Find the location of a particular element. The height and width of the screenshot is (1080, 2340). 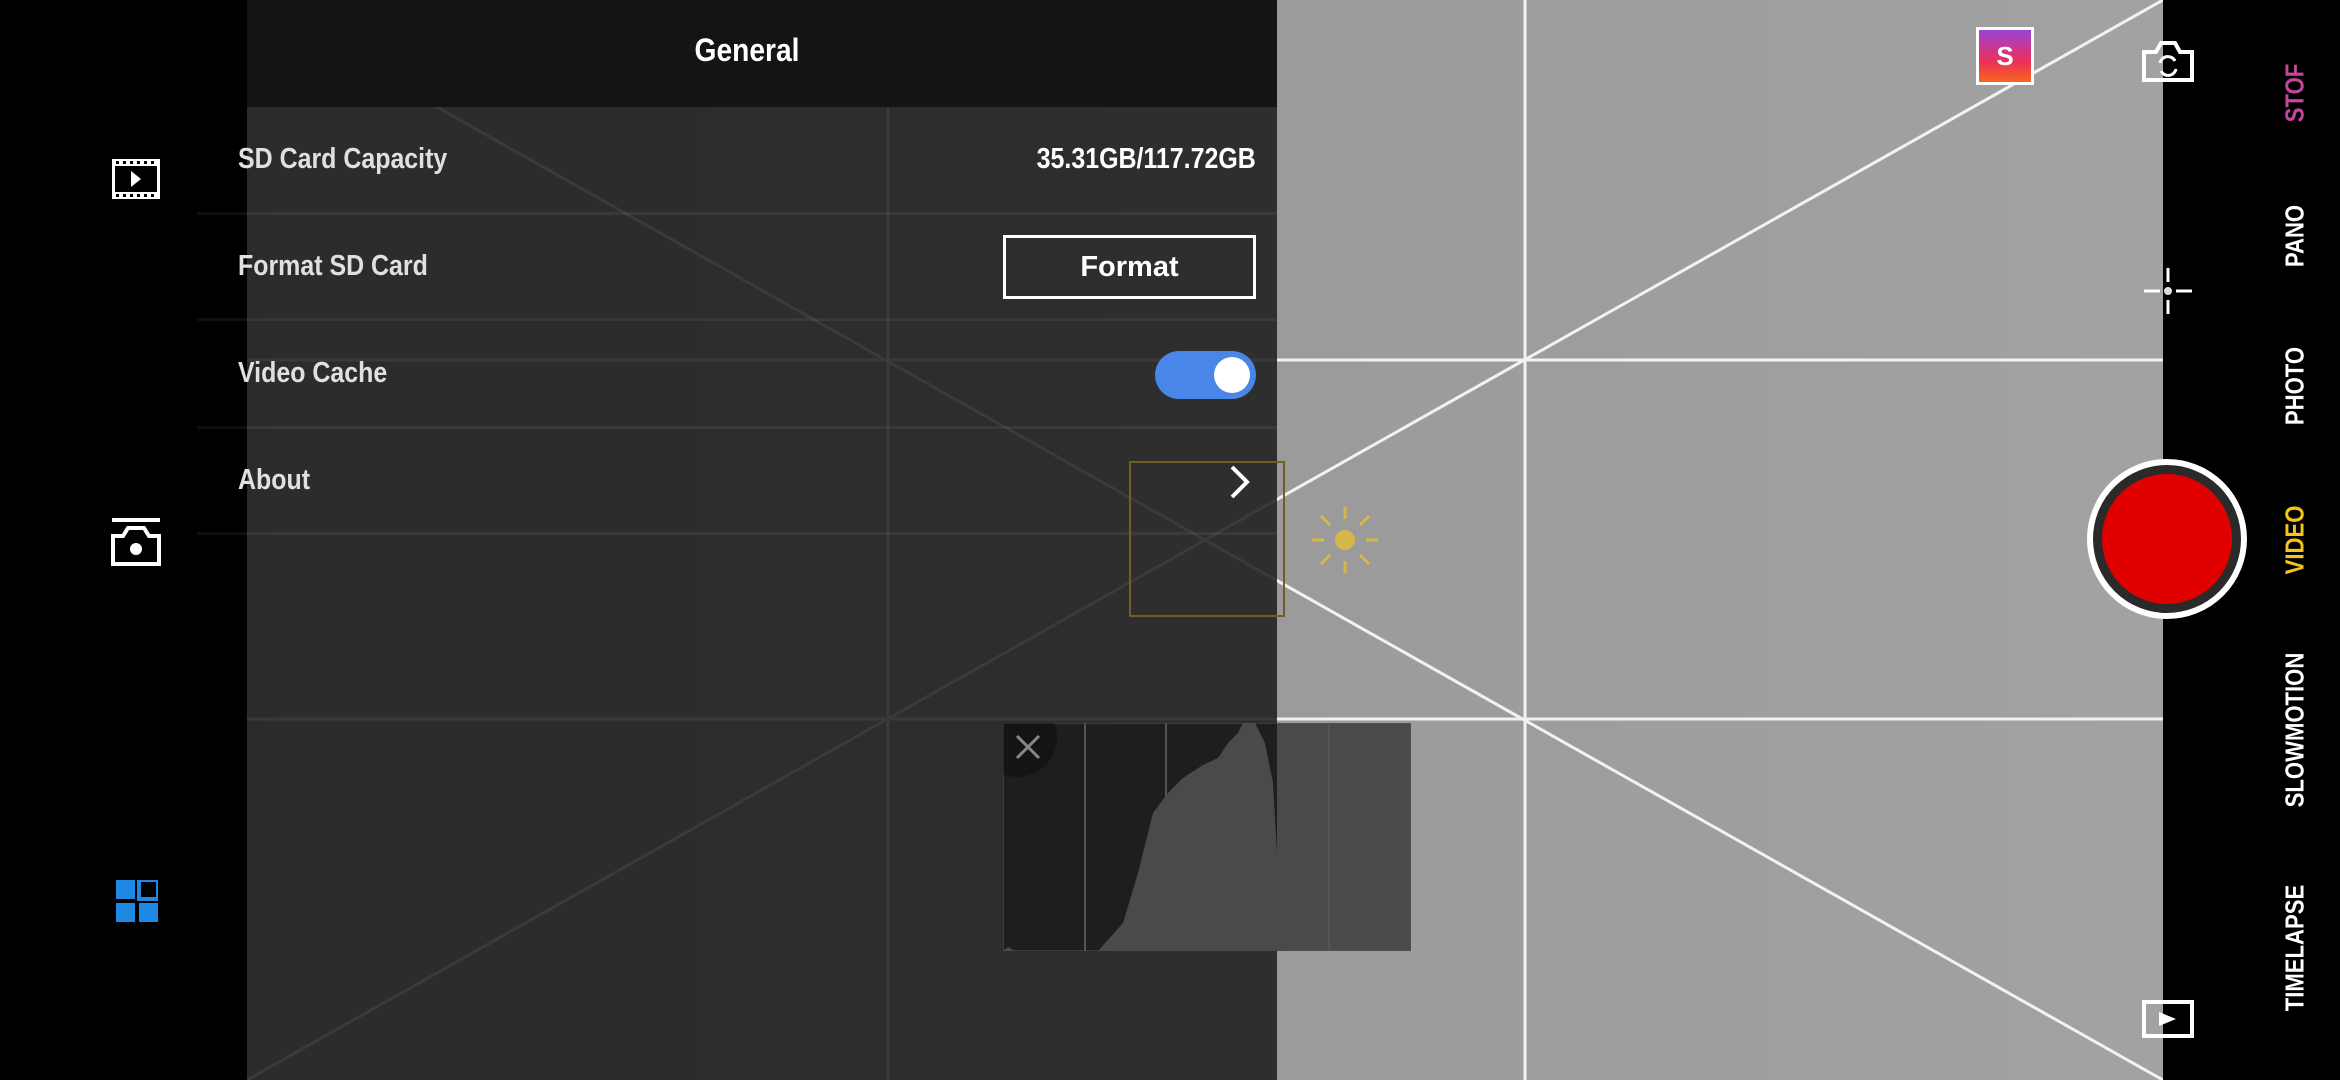

format-sd-label: Format SD Card is located at coordinates (333, 266).